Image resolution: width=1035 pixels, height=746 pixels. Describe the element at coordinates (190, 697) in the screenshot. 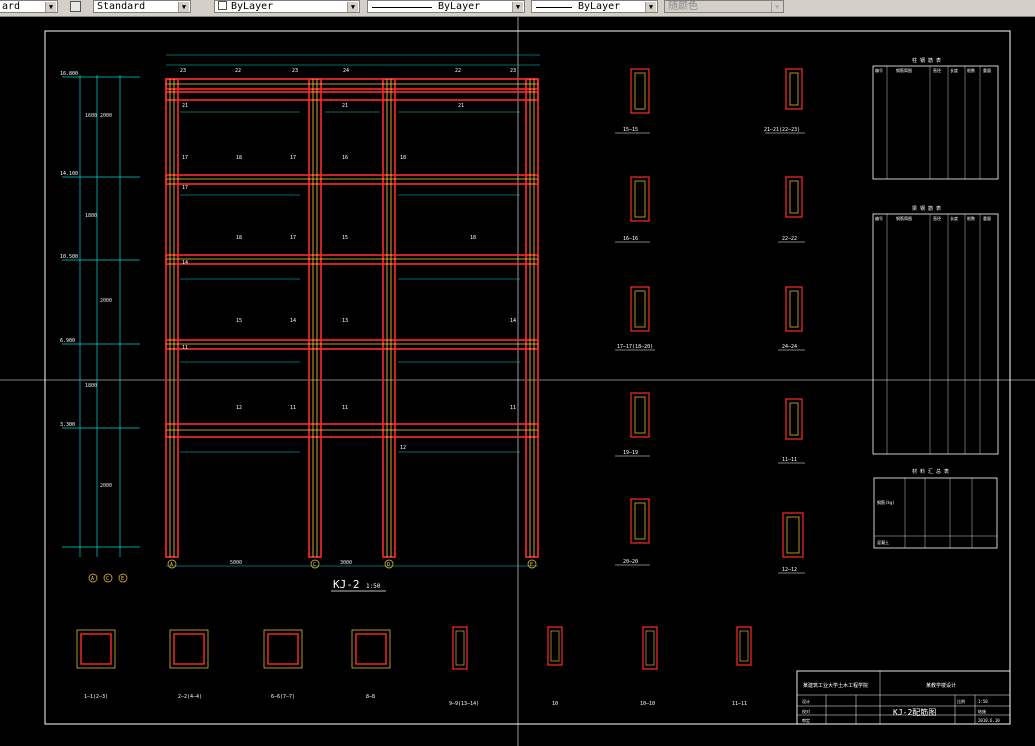

I see `section-2: 2—2(4—4)` at that location.